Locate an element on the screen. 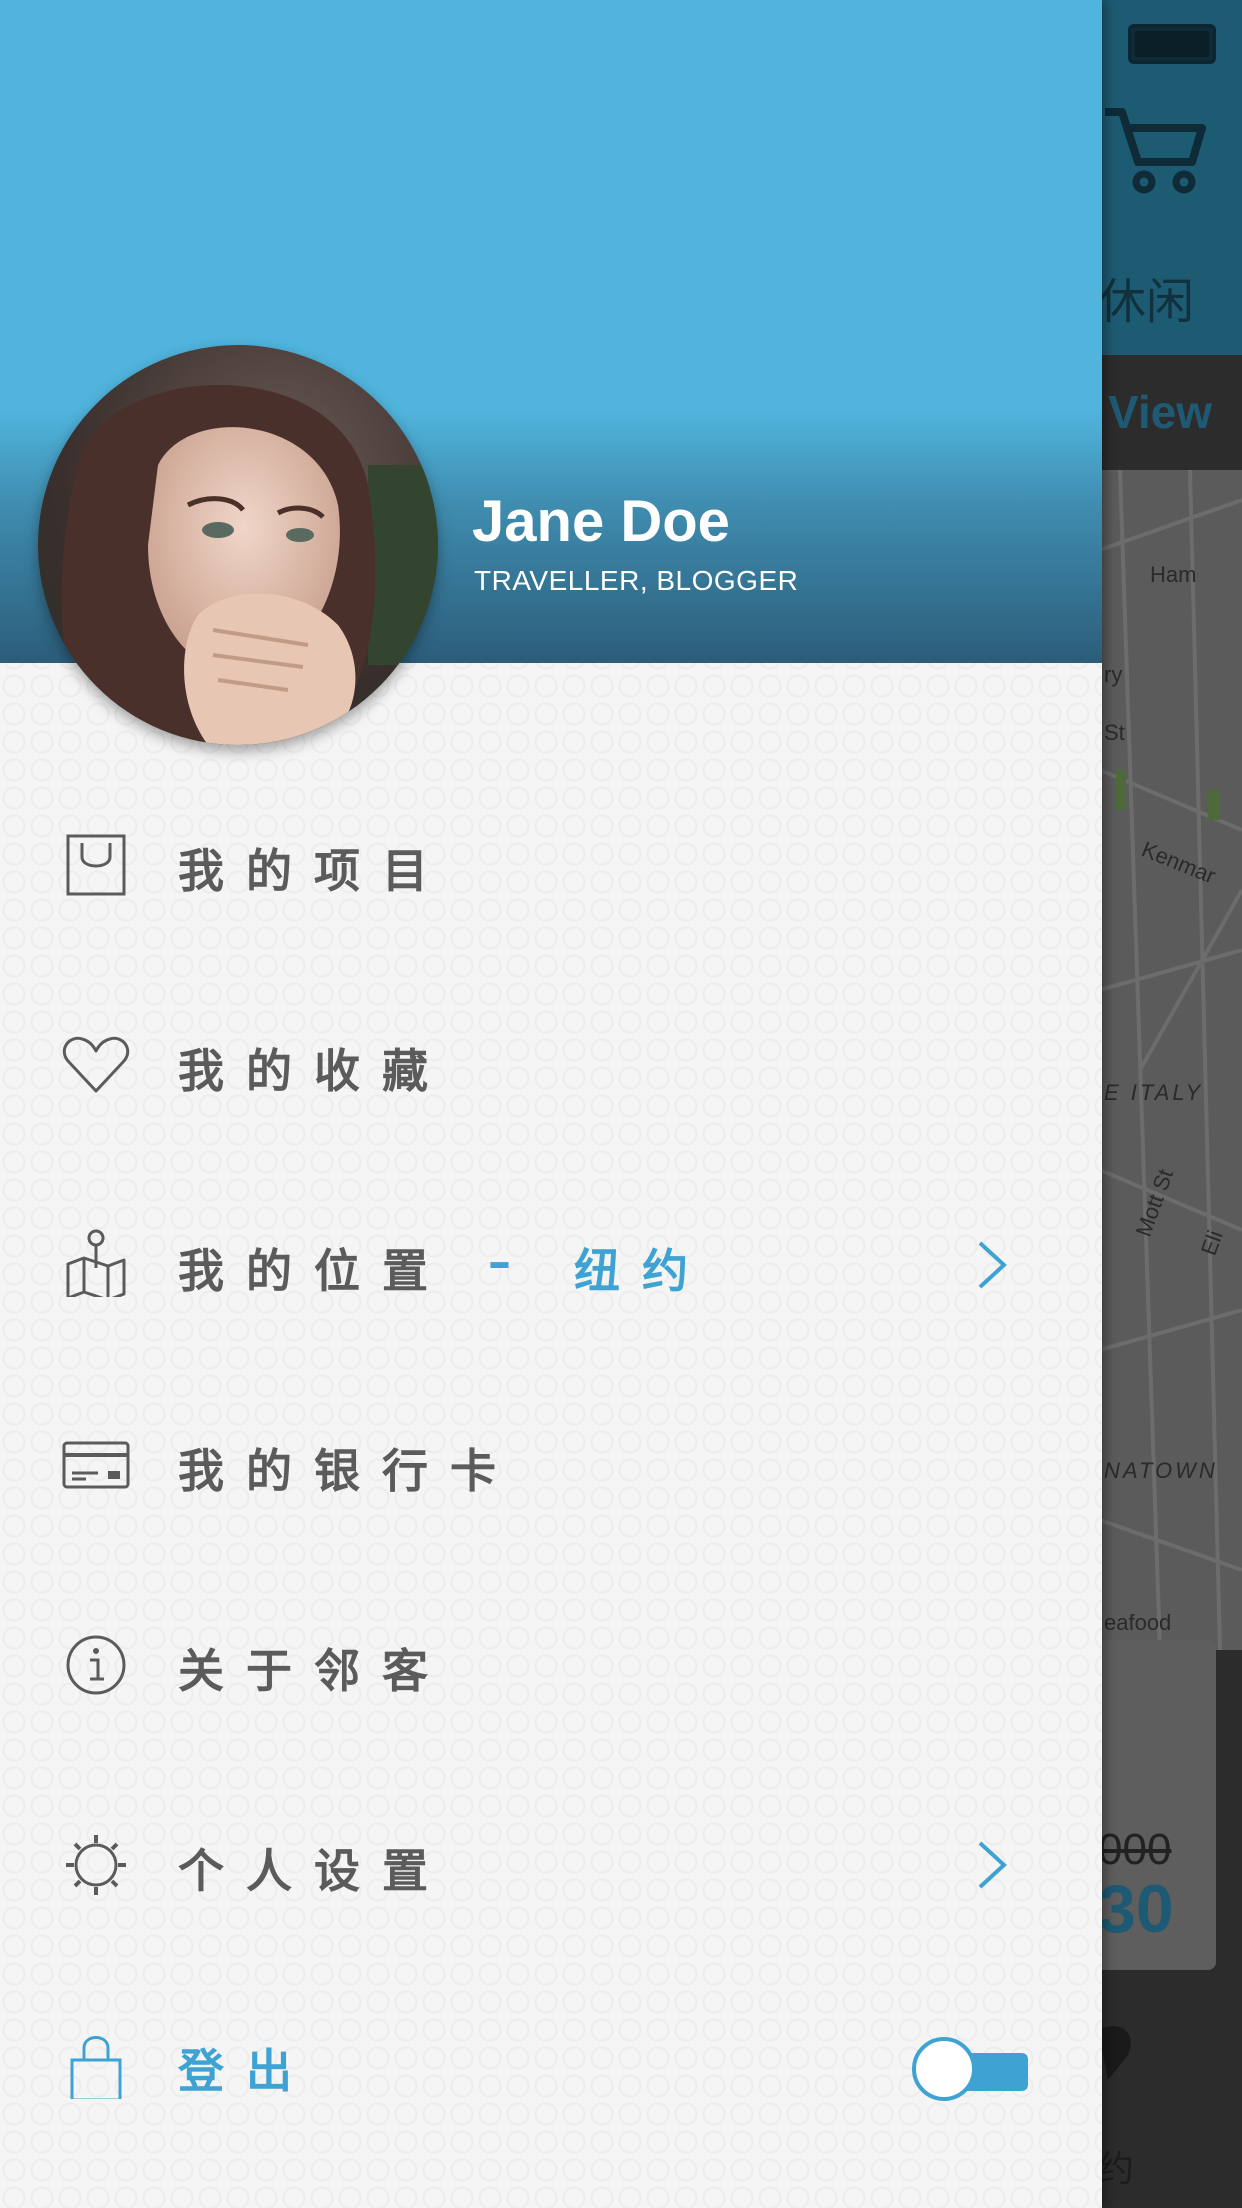 The height and width of the screenshot is (2208, 1242). menu-item-settings: 个人设置 is located at coordinates (551, 1865).